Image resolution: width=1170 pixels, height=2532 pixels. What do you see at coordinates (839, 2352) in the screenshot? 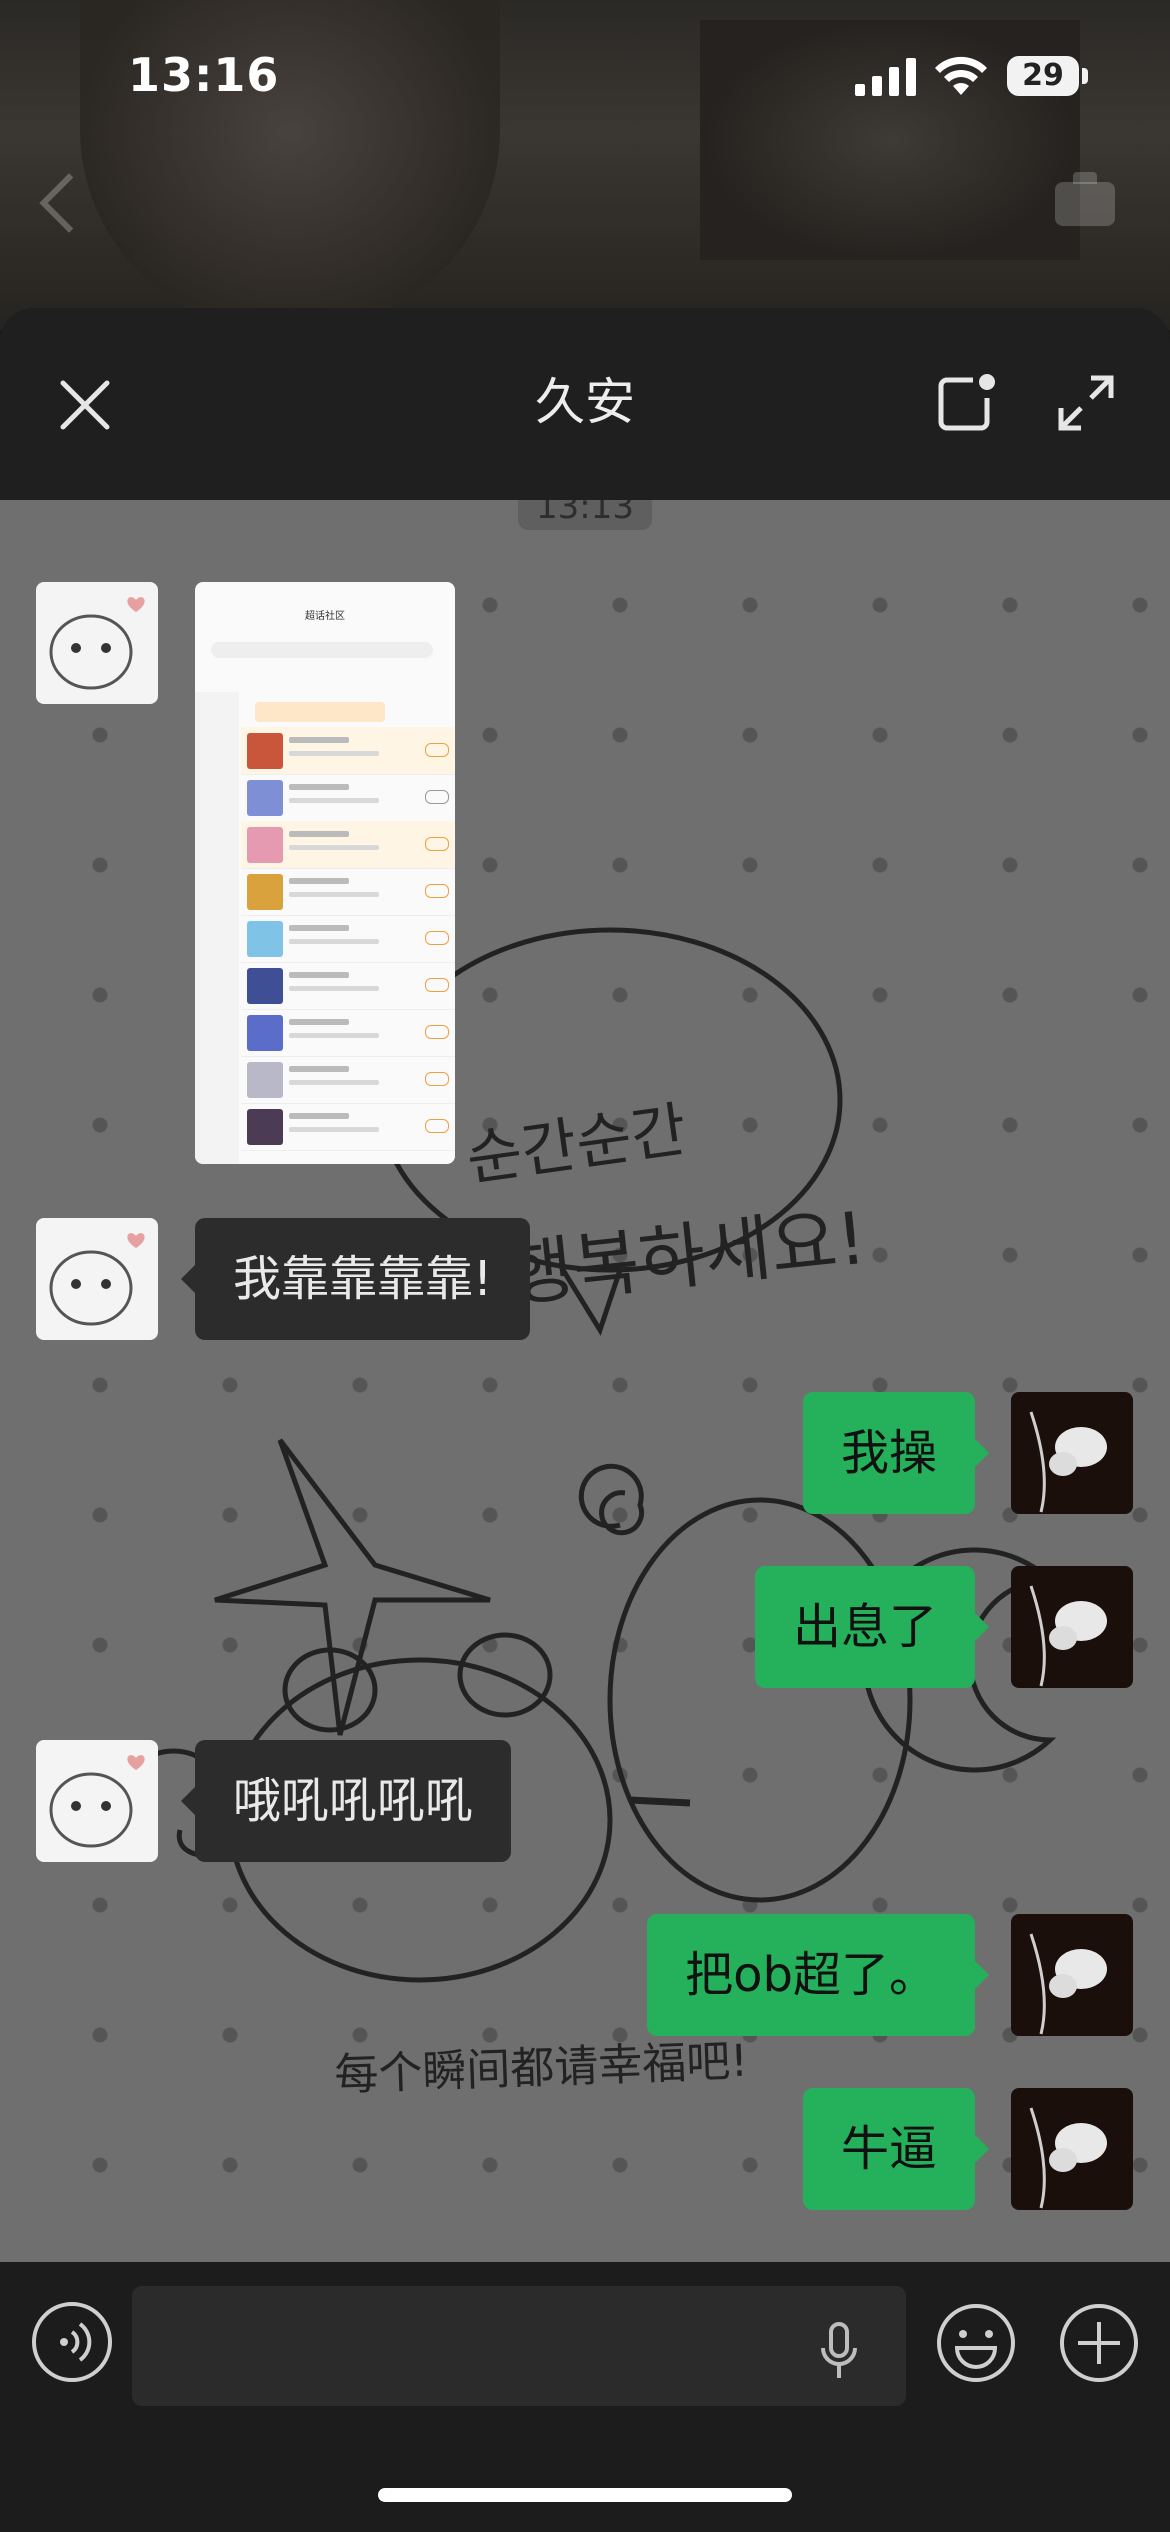
I see `microphone-icon` at bounding box center [839, 2352].